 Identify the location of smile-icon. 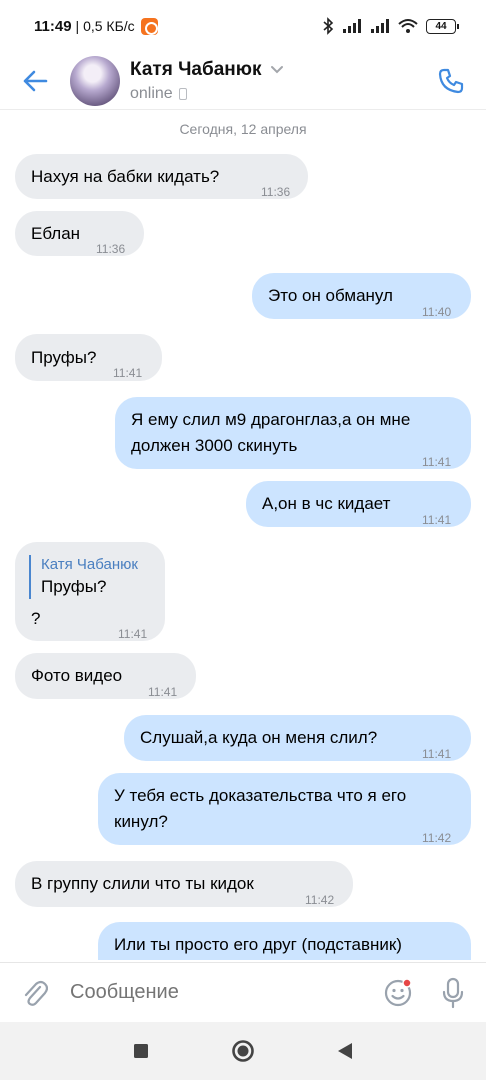
(398, 991).